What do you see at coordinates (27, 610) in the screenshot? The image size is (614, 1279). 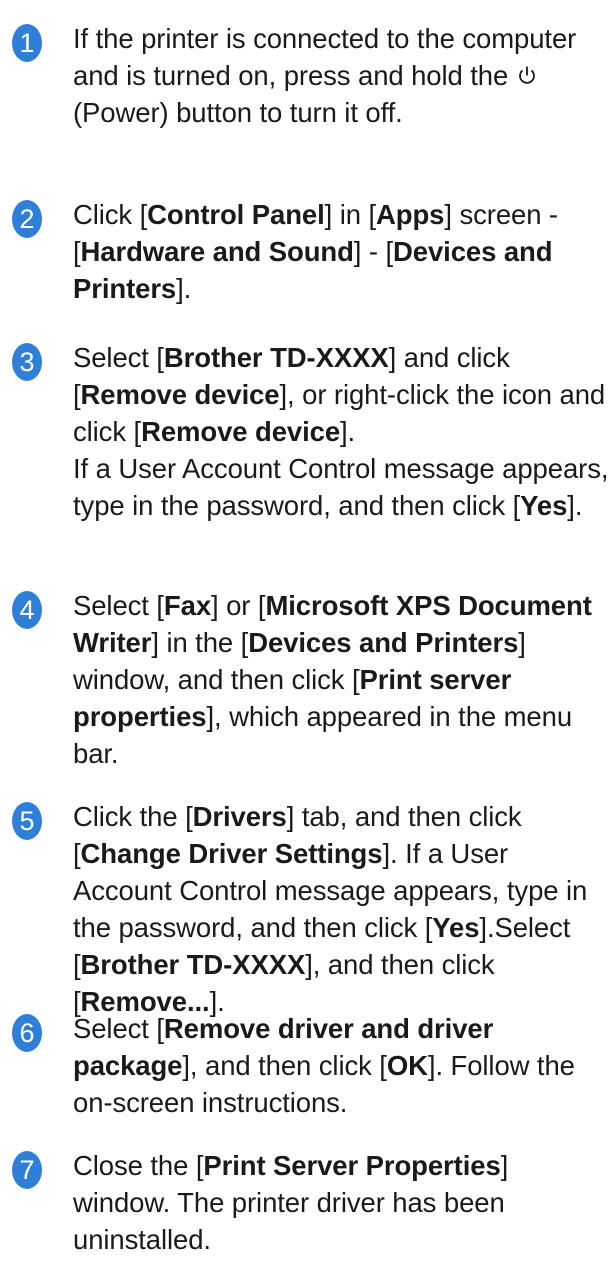 I see `step-number-badge: 4` at bounding box center [27, 610].